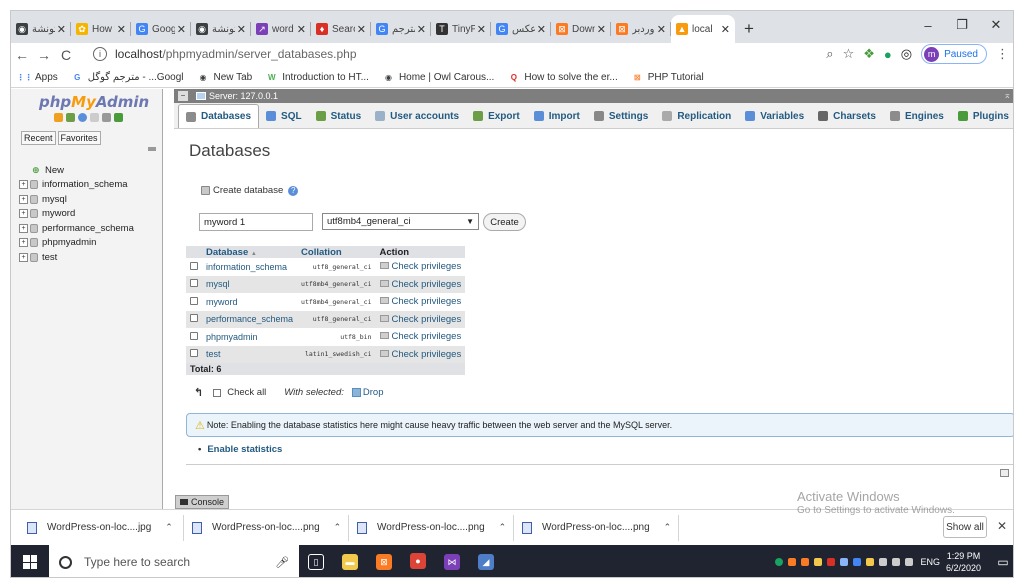 The width and height of the screenshot is (1024, 588). I want to click on tree-item-test: + test, so click(76, 257).